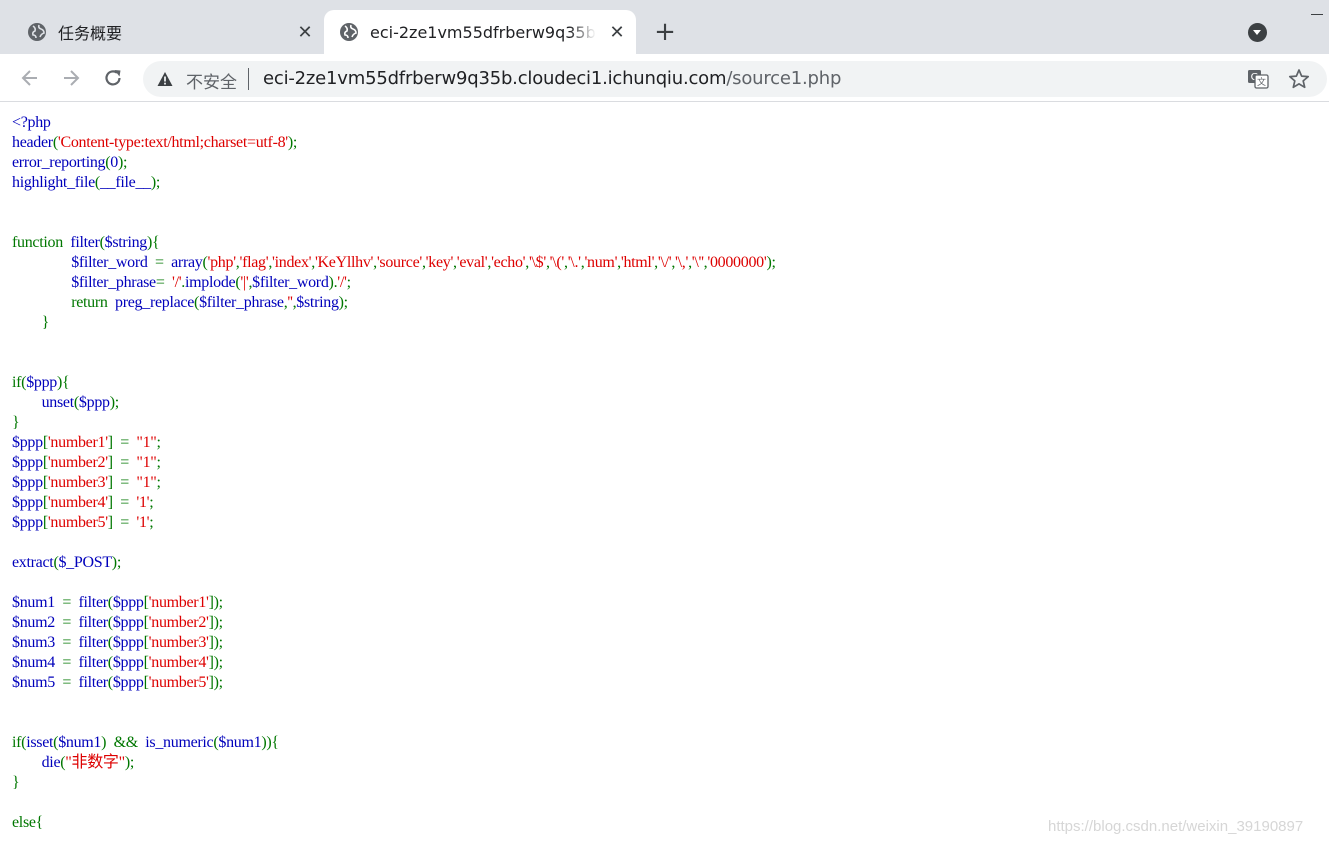 This screenshot has width=1329, height=846. I want to click on code-token: )), so click(266, 742).